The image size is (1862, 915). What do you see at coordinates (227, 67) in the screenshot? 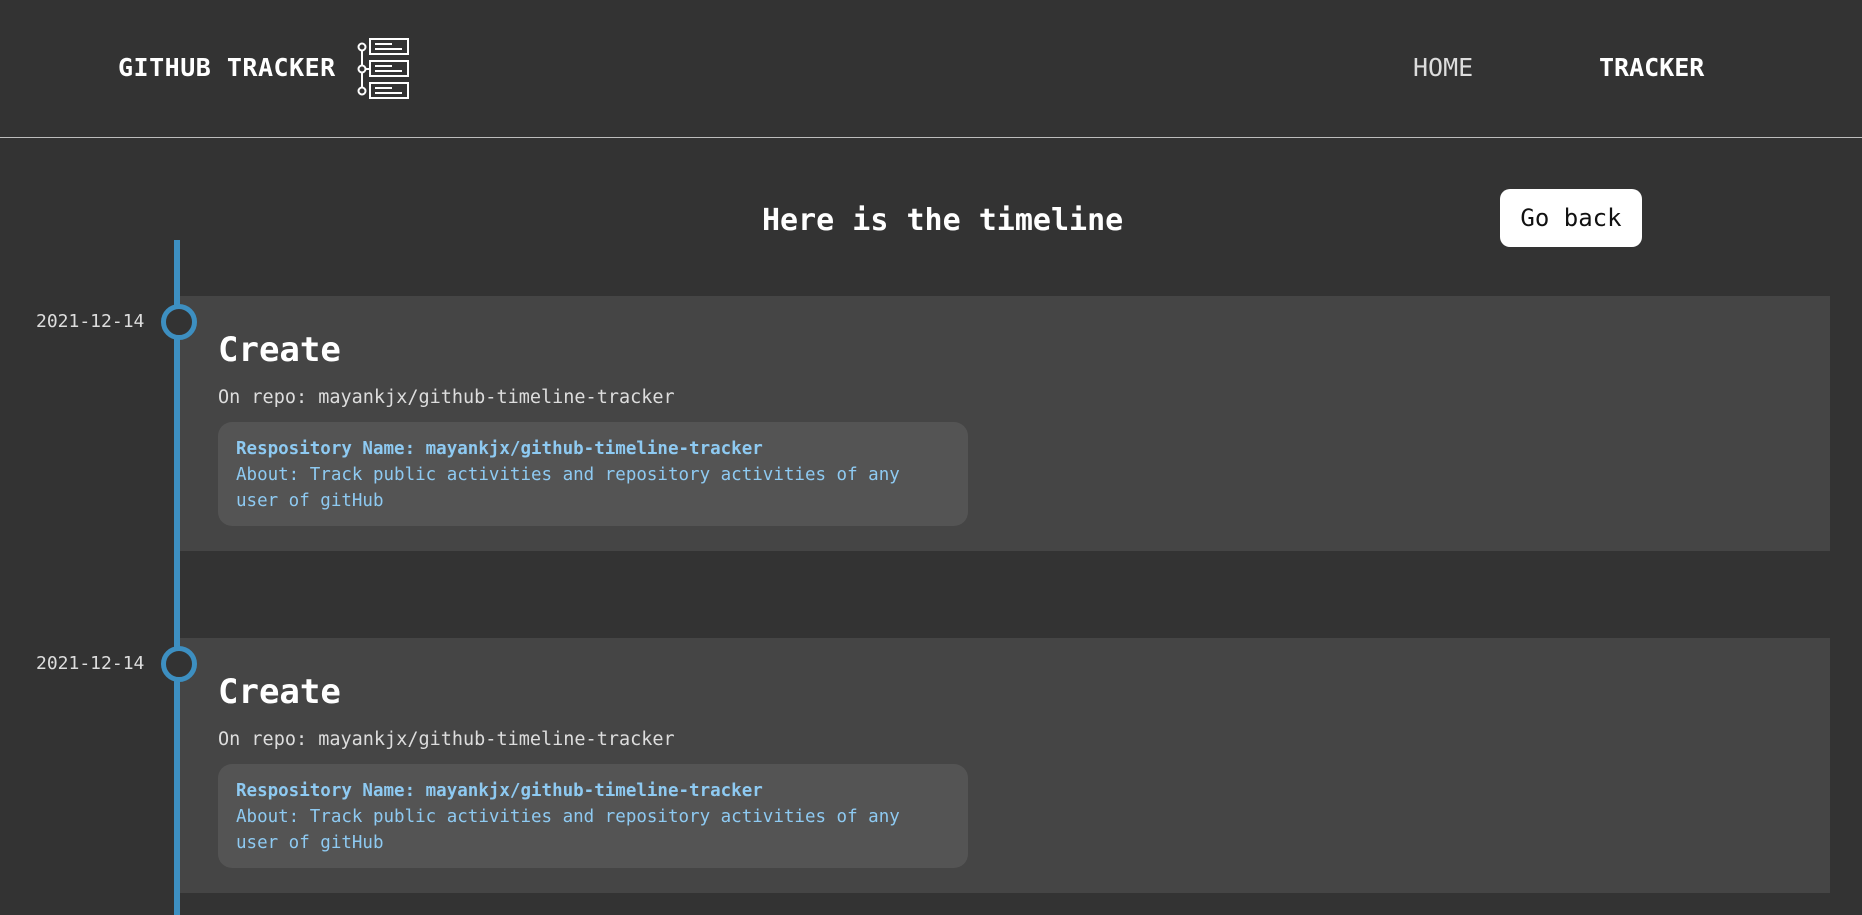
I see `brand-title: GITHUB TRACKER` at bounding box center [227, 67].